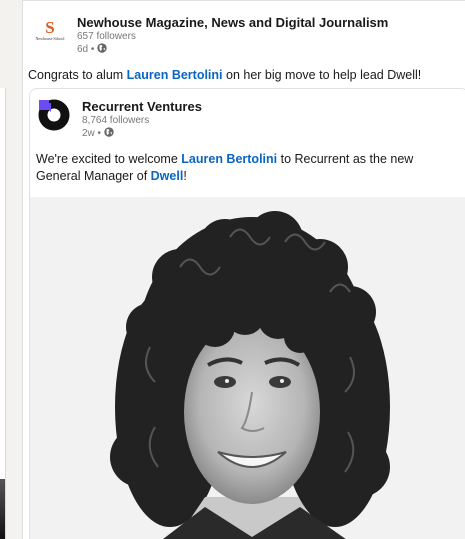  I want to click on reshared-actor-time: 2w •, so click(92, 133).